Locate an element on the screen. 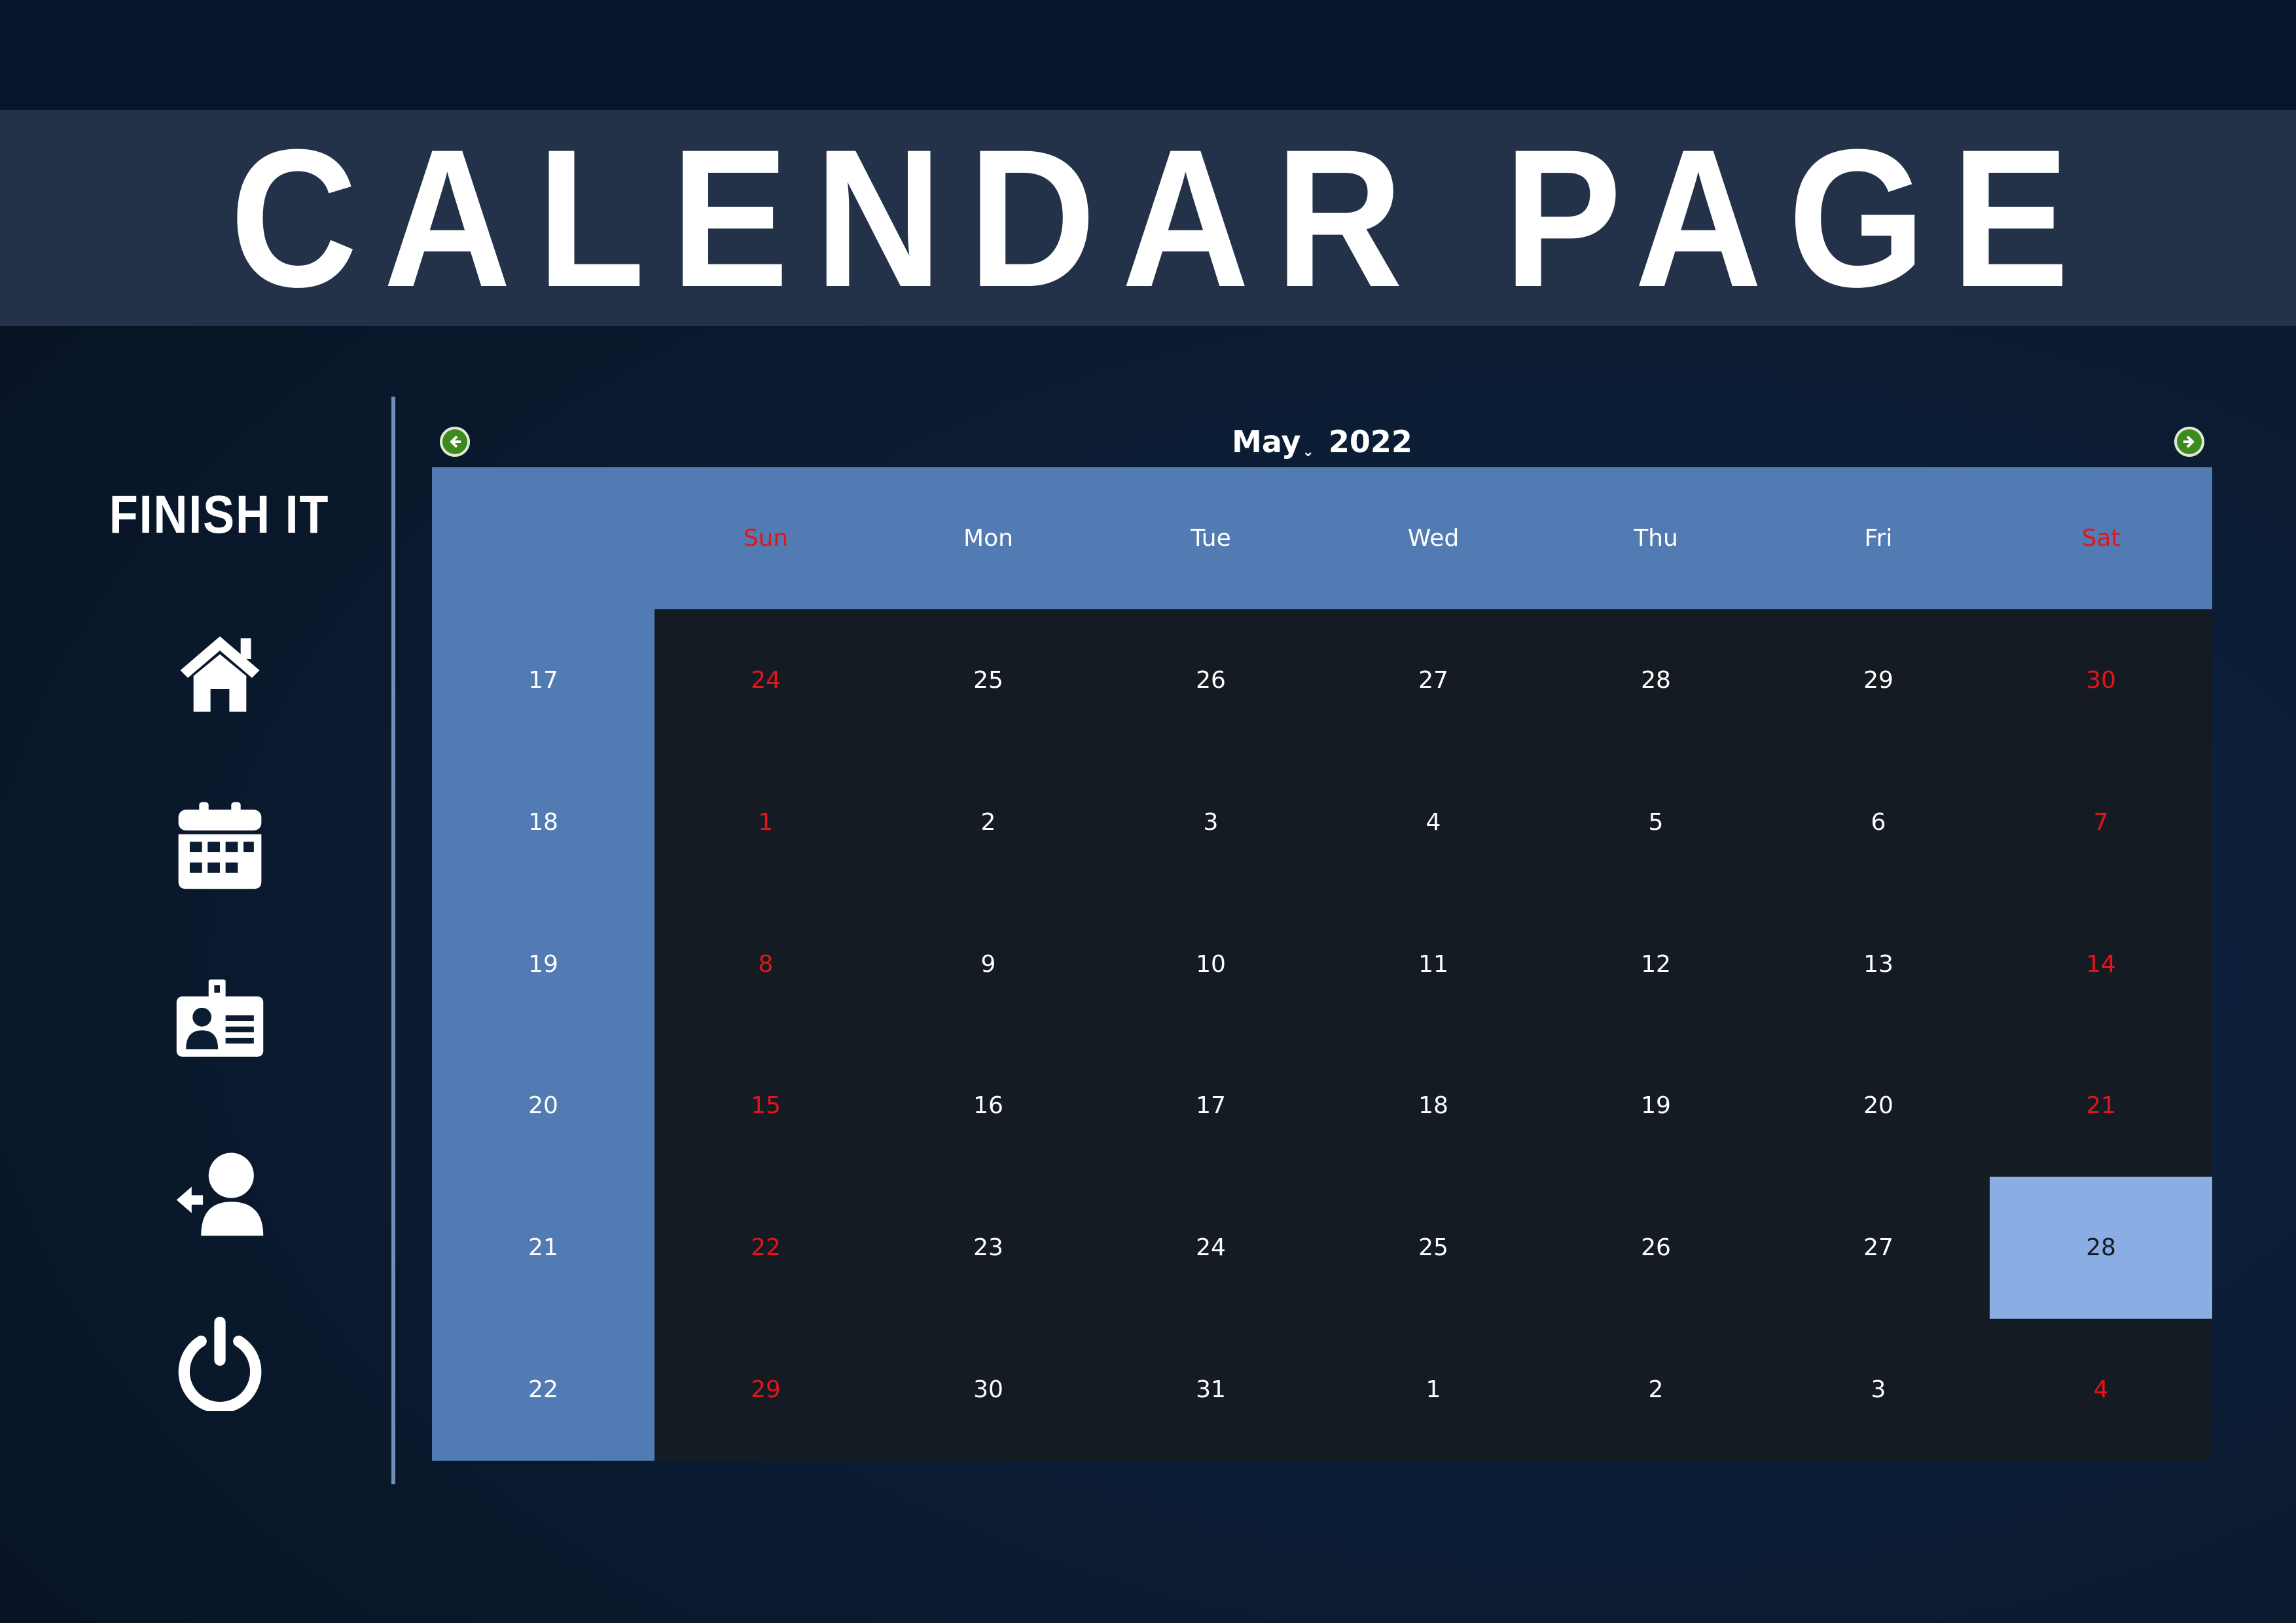 The height and width of the screenshot is (1623, 2296). day-cell: 22 is located at coordinates (766, 1248).